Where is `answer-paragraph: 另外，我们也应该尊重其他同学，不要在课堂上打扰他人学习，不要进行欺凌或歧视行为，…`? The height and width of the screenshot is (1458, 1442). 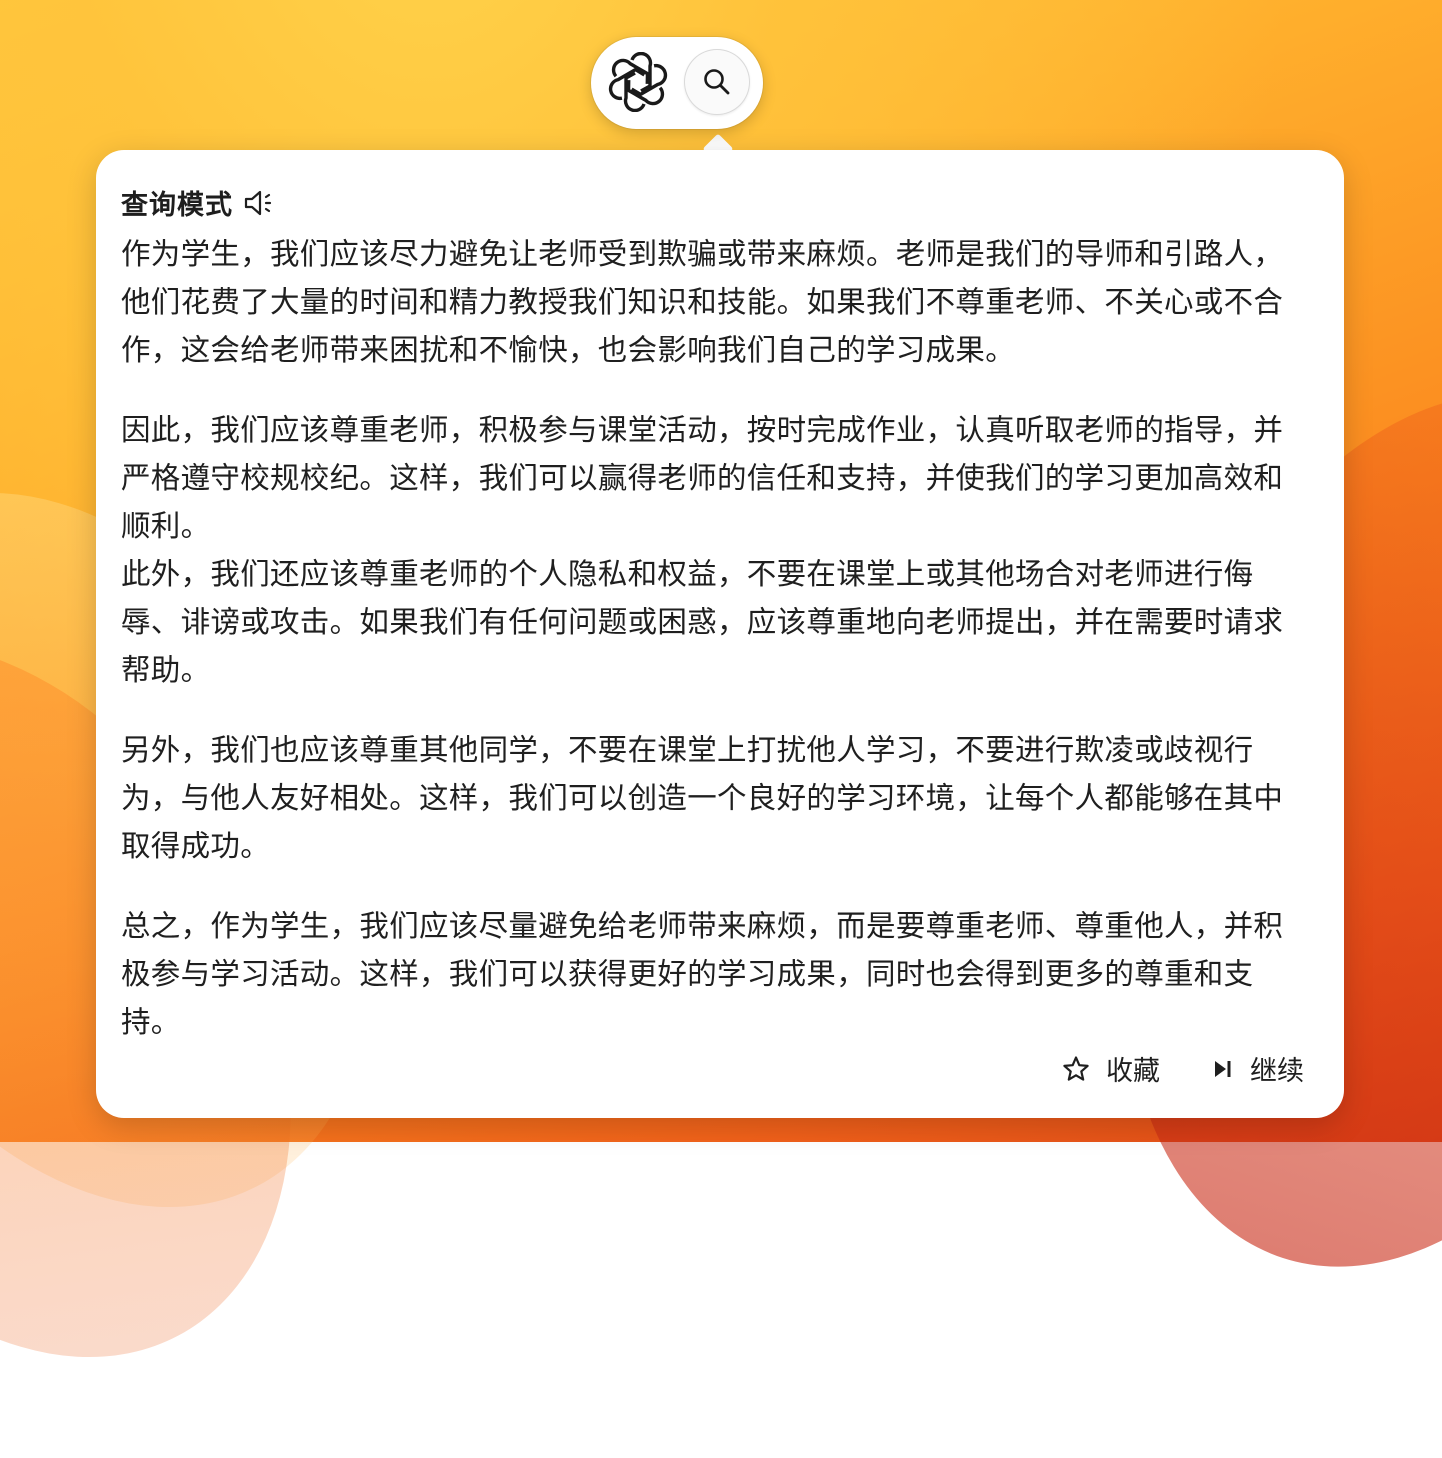
answer-paragraph: 另外，我们也应该尊重其他同学，不要在课堂上打扰他人学习，不要进行欺凌或歧视行为，… is located at coordinates (702, 798).